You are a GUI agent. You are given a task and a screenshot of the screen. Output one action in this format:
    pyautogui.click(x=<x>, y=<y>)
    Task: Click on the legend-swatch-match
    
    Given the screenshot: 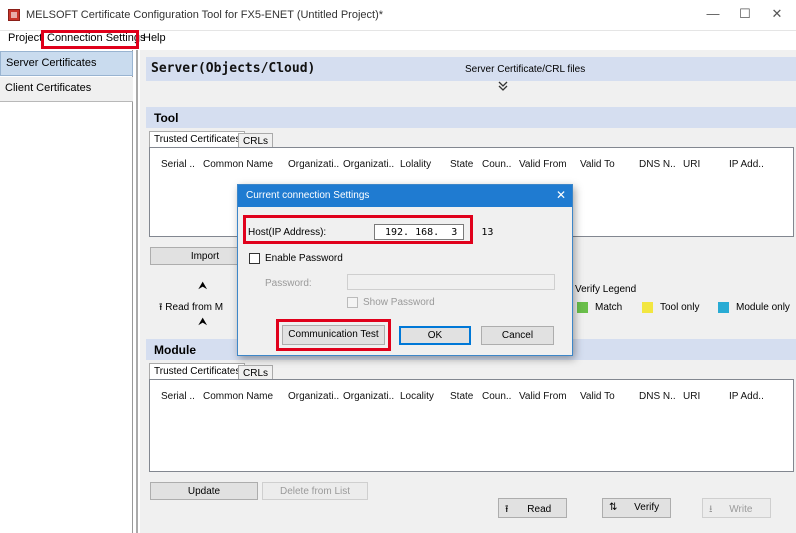 What is the action you would take?
    pyautogui.click(x=582, y=307)
    